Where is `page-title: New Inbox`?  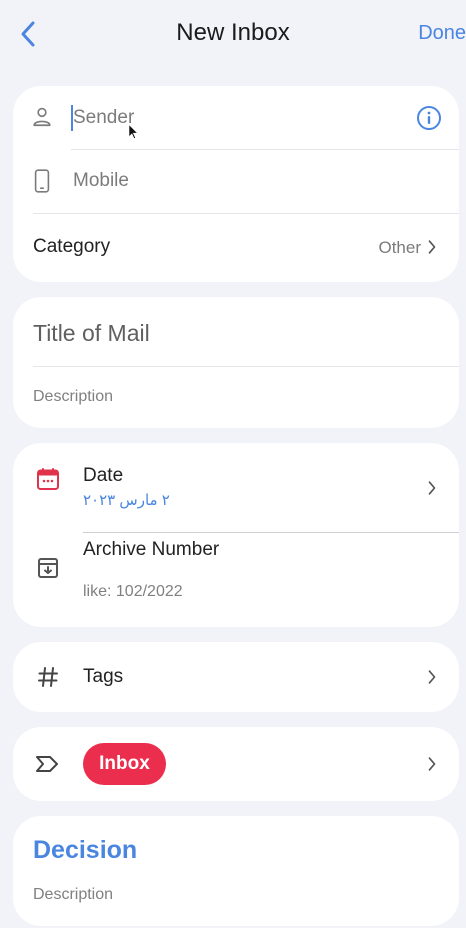 page-title: New Inbox is located at coordinates (233, 32).